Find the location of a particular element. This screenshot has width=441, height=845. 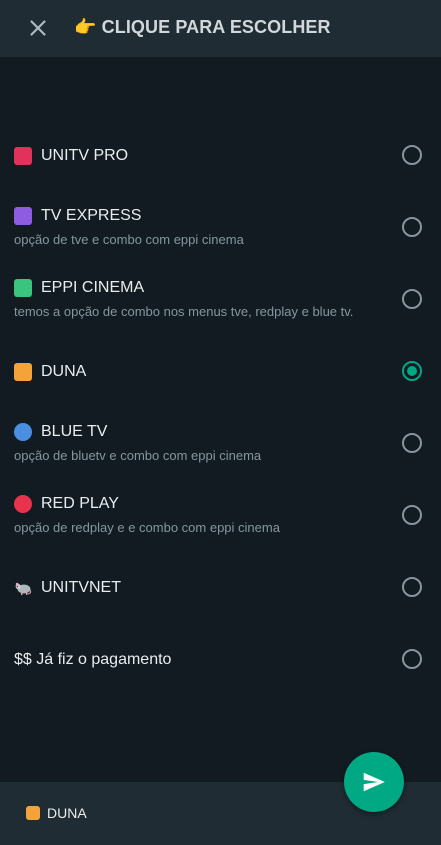

option-label: TV EXPRESS is located at coordinates (91, 215).